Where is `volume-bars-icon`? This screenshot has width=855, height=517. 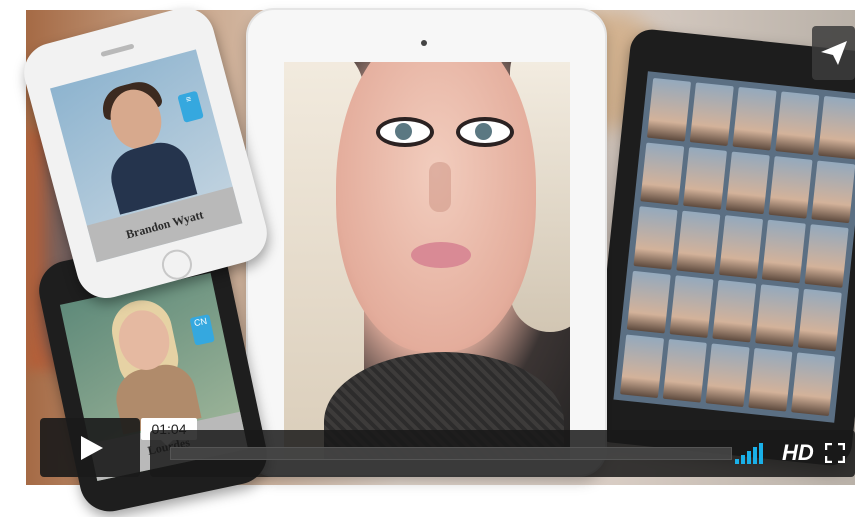
volume-bars-icon is located at coordinates (752, 453).